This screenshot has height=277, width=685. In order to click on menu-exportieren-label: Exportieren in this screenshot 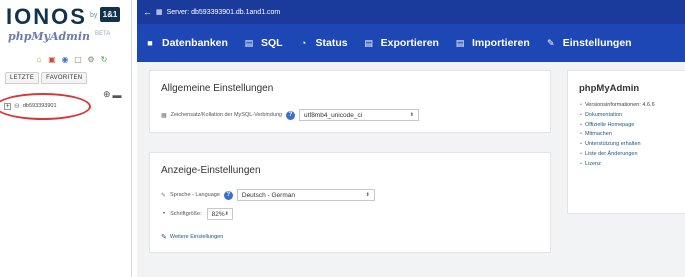, I will do `click(409, 43)`.